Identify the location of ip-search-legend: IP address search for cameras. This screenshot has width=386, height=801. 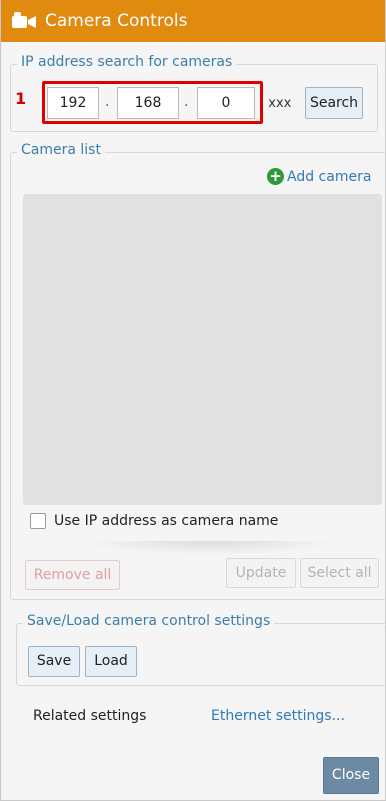
(127, 62).